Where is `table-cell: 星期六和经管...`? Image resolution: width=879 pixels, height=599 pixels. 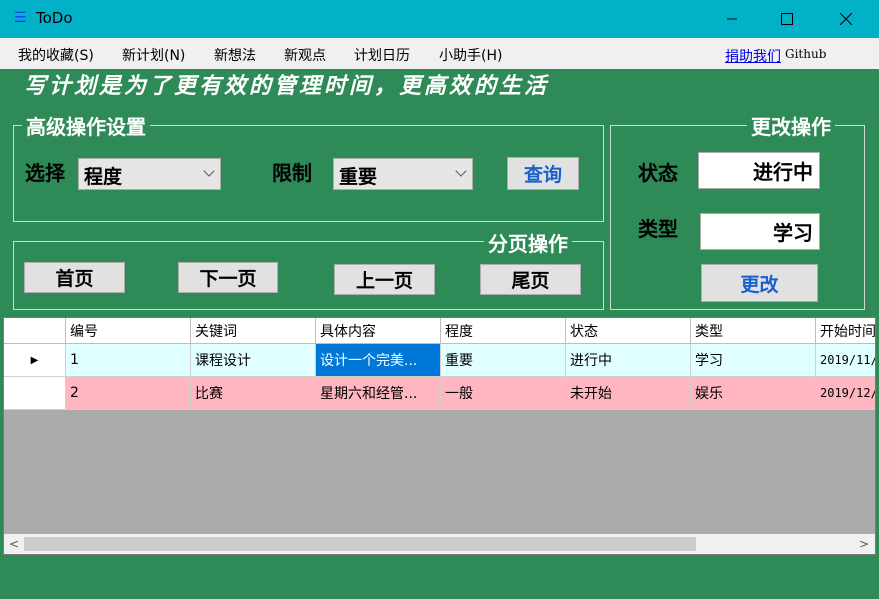
table-cell: 星期六和经管... is located at coordinates (378, 393).